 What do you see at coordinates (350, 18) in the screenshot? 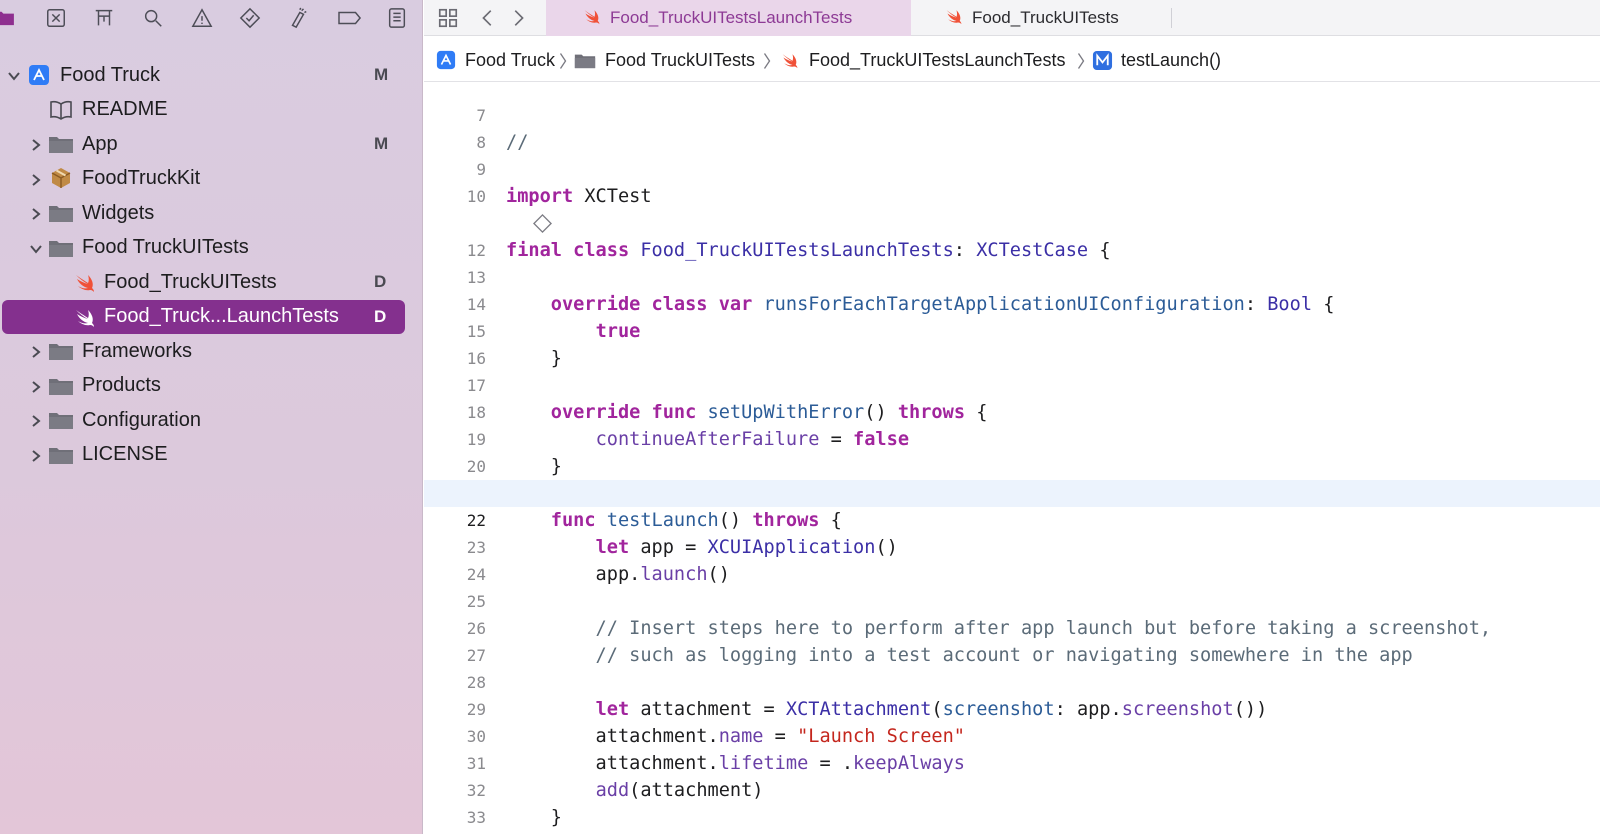
I see `breakpoint-icon` at bounding box center [350, 18].